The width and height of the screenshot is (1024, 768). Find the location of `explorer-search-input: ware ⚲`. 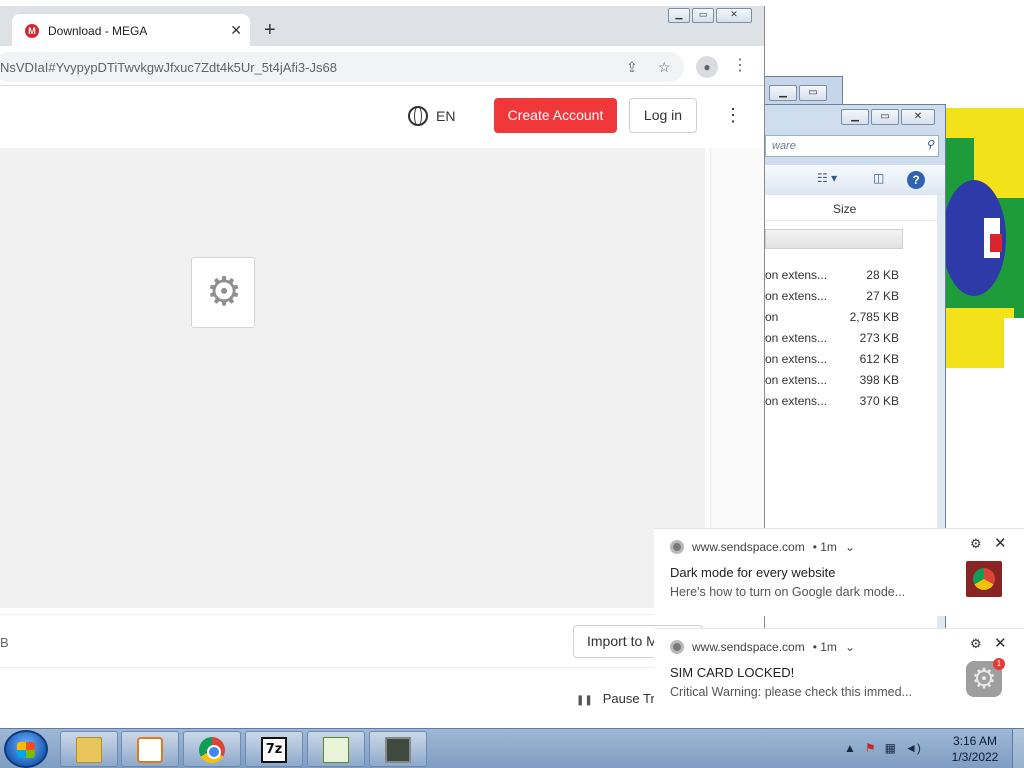

explorer-search-input: ware ⚲ is located at coordinates (852, 146).